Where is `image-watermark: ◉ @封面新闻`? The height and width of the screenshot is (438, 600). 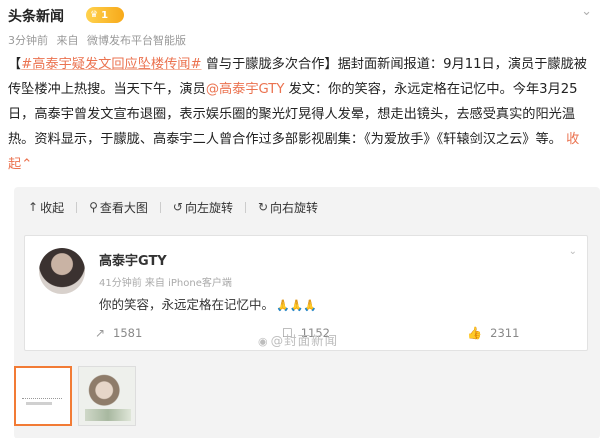
image-watermark: ◉ @封面新闻 is located at coordinates (298, 340).